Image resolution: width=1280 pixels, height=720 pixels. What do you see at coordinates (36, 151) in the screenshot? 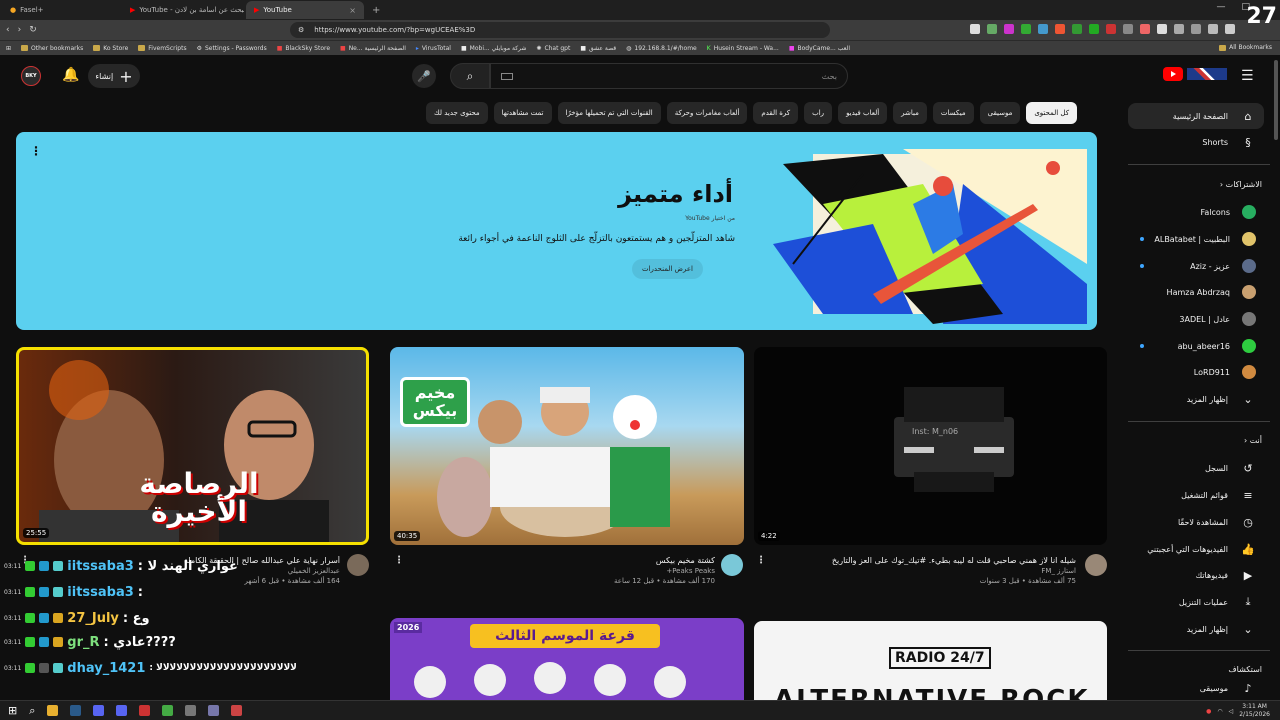
I see `more-options-icon: ⋮` at bounding box center [36, 151].